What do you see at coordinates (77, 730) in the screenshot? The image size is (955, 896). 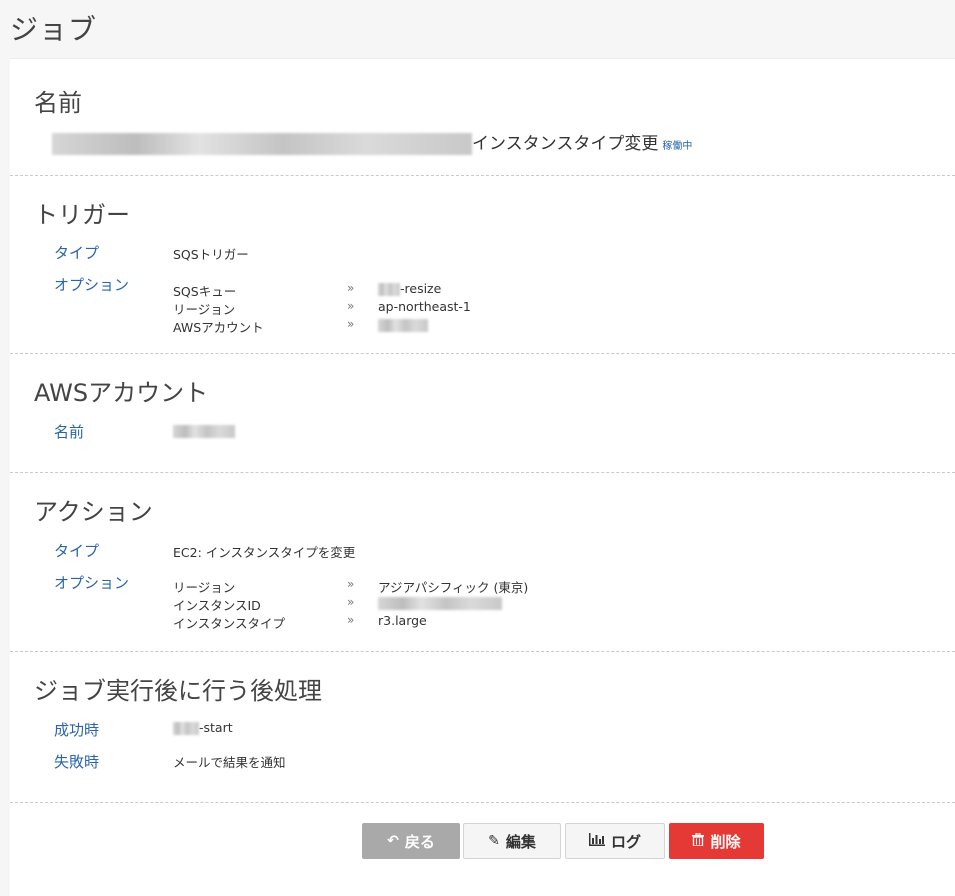 I see `success-label: 成功時` at bounding box center [77, 730].